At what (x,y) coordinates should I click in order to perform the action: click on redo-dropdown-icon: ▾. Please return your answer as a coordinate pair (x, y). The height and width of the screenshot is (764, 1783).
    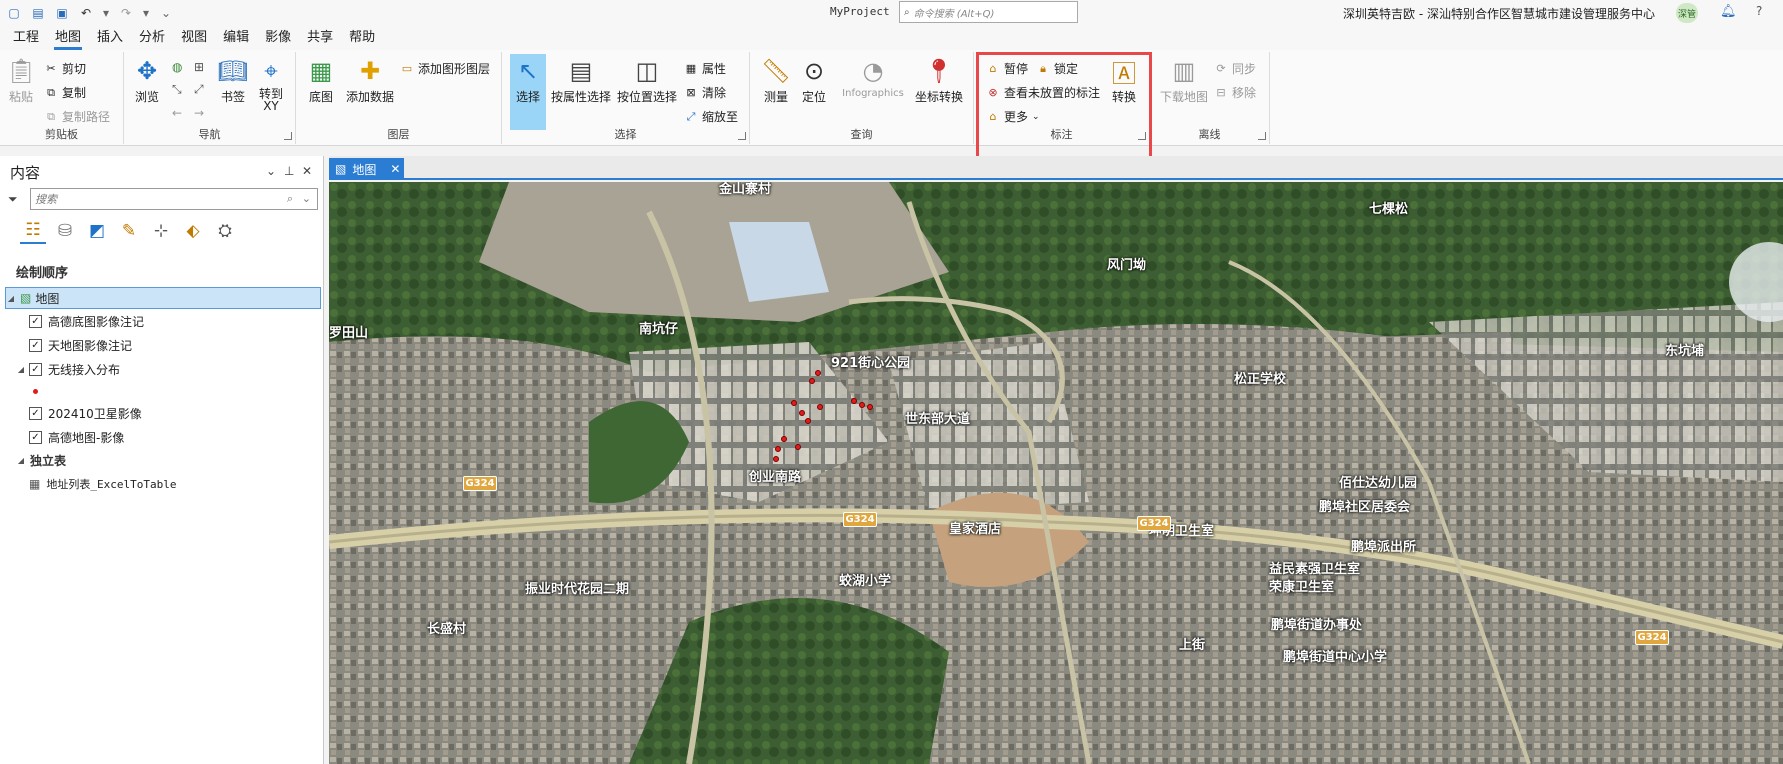
    Looking at the image, I should click on (146, 13).